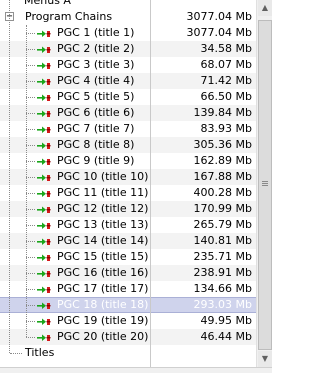 This screenshot has width=320, height=373. Describe the element at coordinates (103, 256) in the screenshot. I see `pgc-row-label: PGC 15 (title 15)` at that location.